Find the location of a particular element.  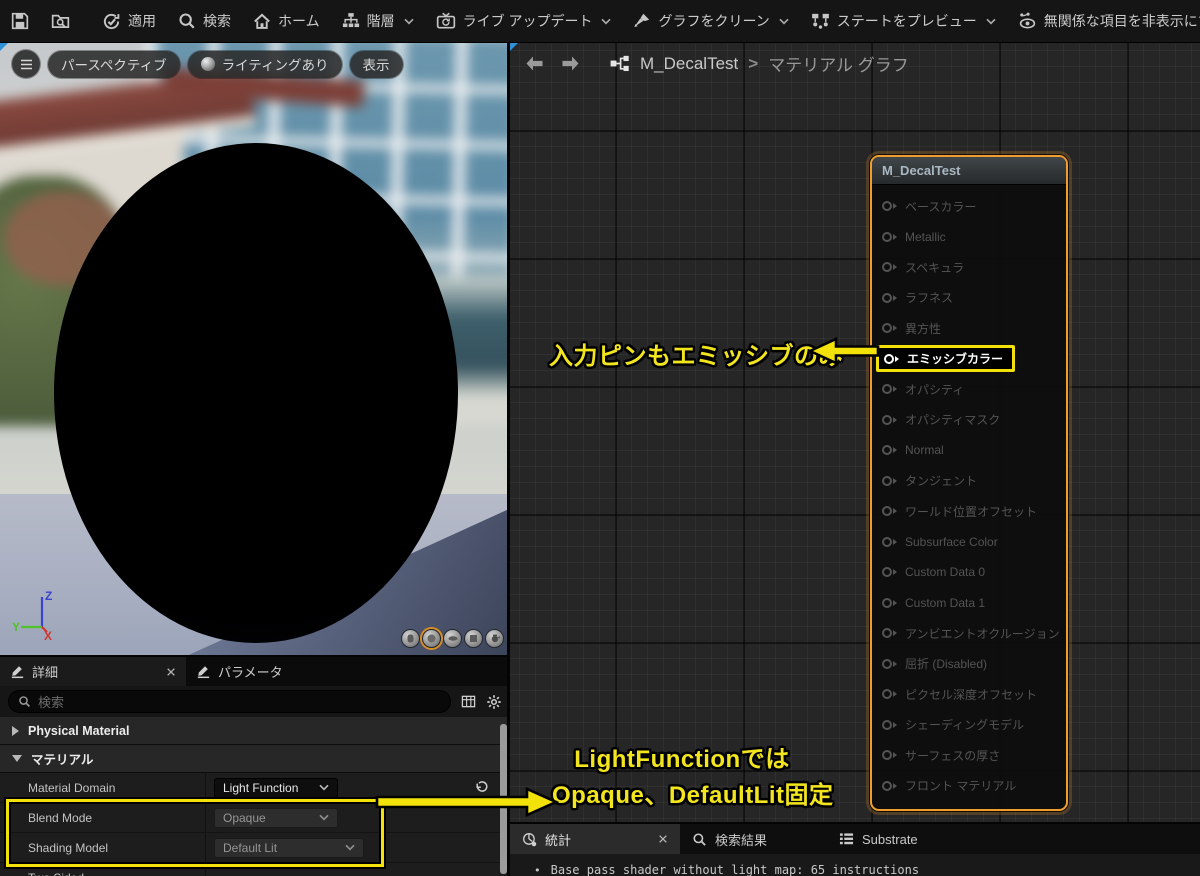

teapot-preview-button is located at coordinates (494, 638).